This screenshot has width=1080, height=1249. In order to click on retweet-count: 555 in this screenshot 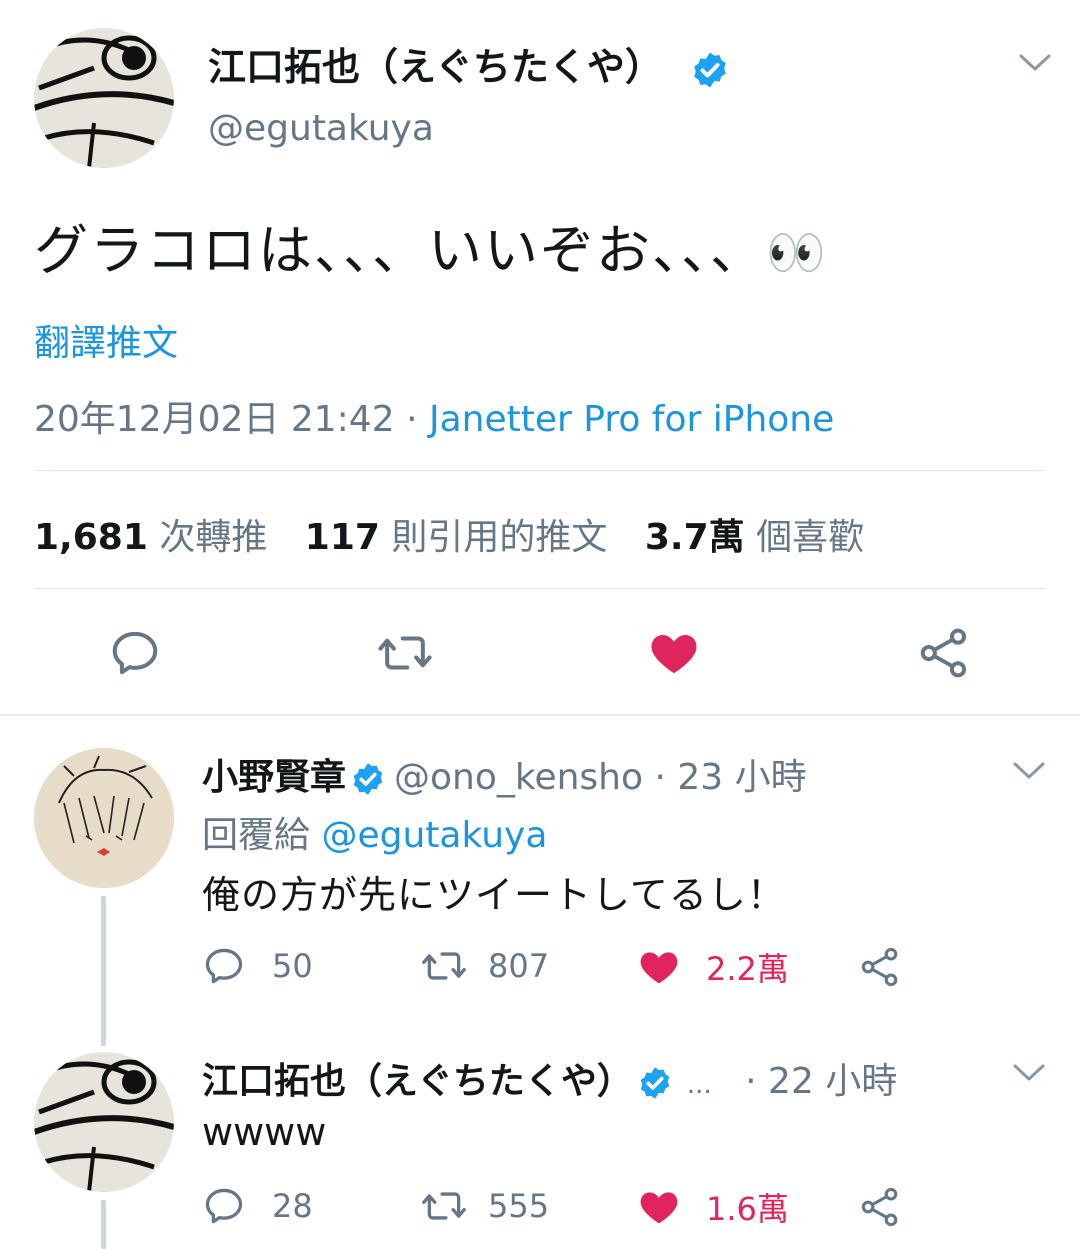, I will do `click(519, 1206)`.